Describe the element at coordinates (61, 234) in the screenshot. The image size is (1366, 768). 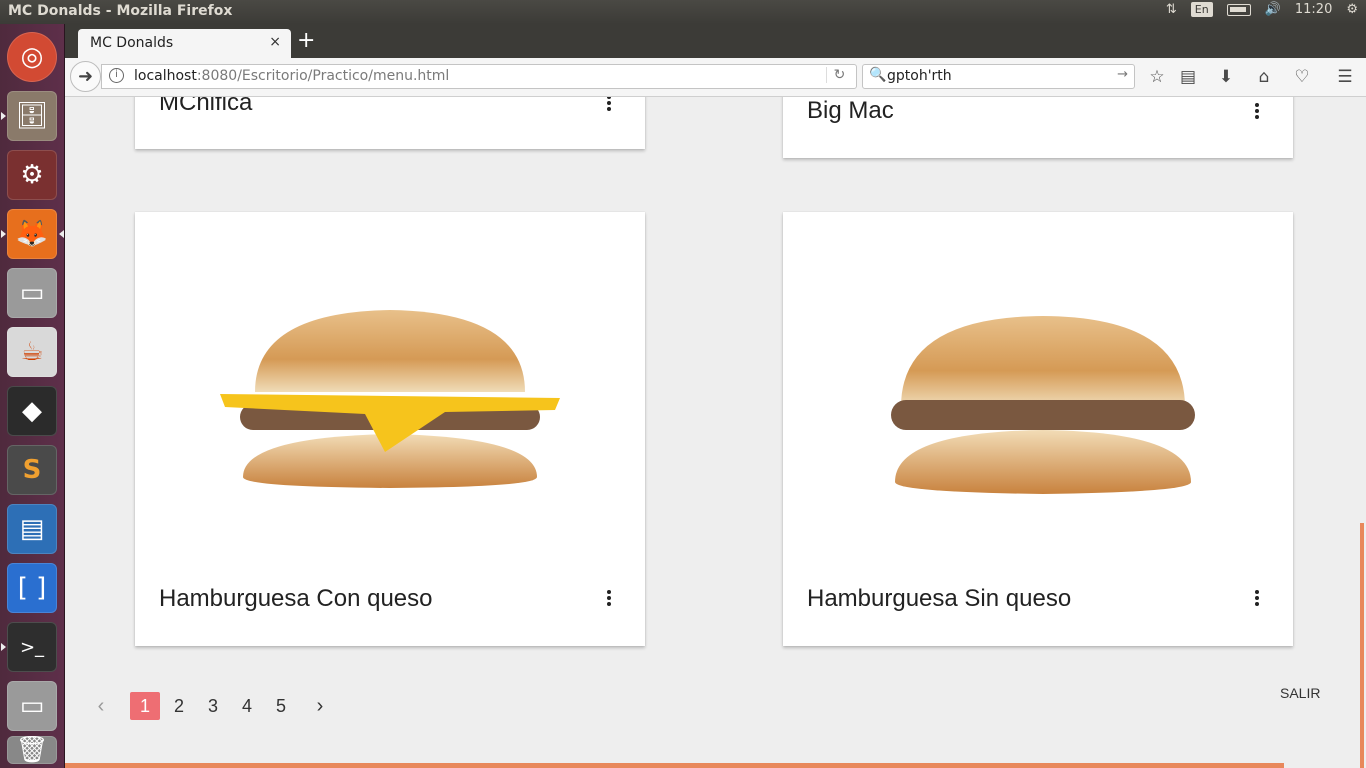
I see `focused-indicator` at that location.